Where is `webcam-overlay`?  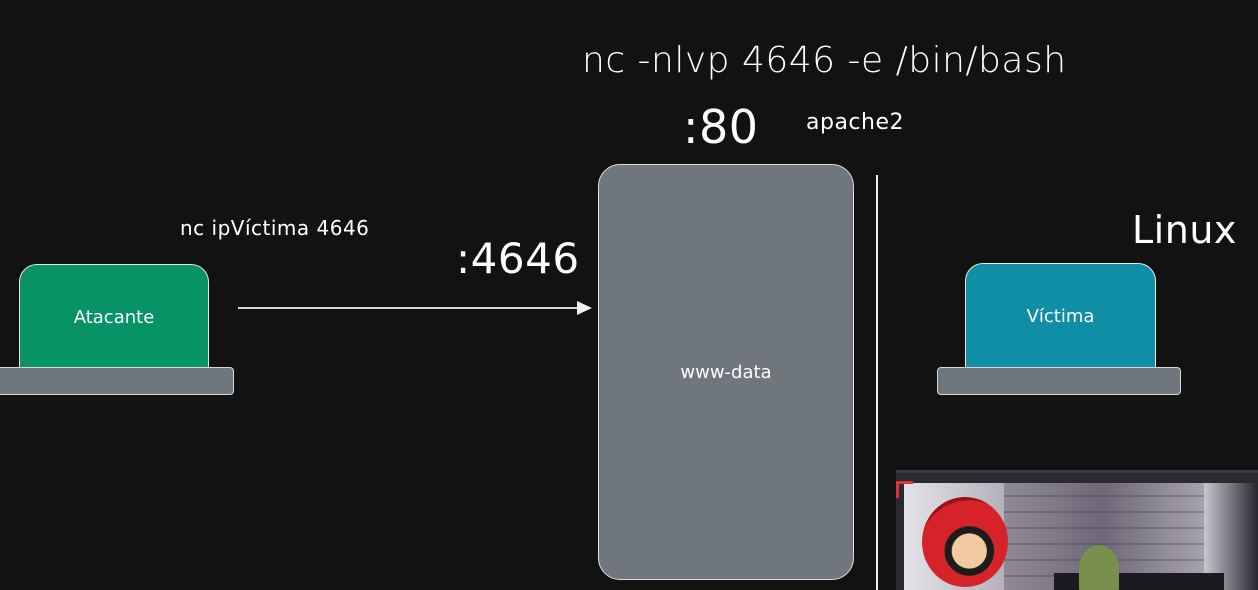
webcam-overlay is located at coordinates (1077, 530).